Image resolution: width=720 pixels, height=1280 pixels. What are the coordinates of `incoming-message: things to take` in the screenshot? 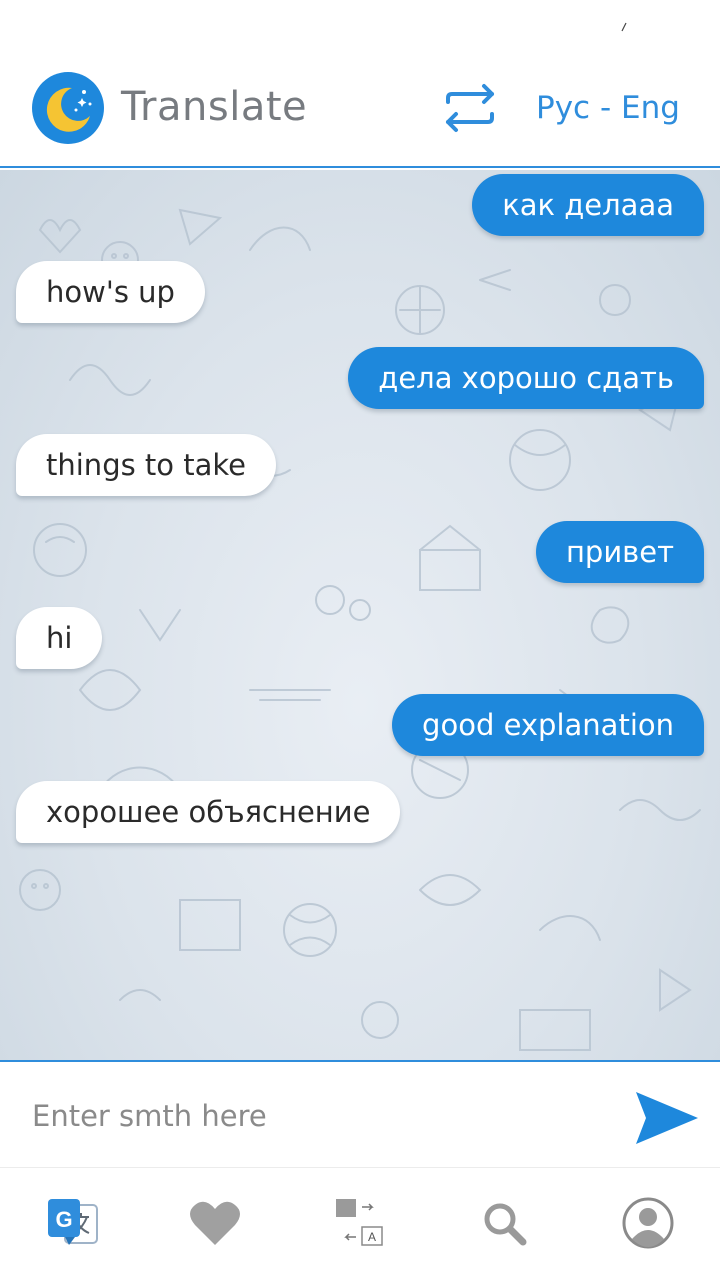 It's located at (146, 465).